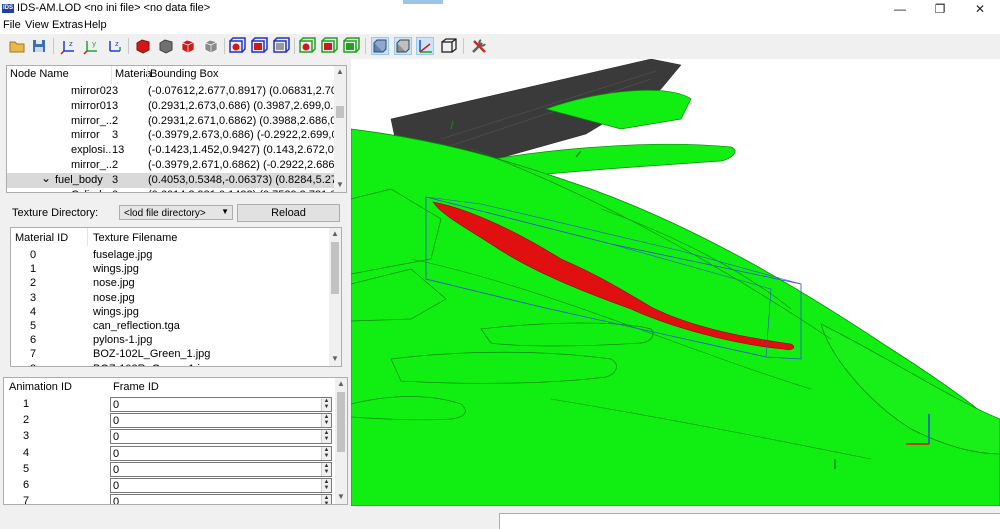  I want to click on bbox-blue-red-2-button, so click(259, 46).